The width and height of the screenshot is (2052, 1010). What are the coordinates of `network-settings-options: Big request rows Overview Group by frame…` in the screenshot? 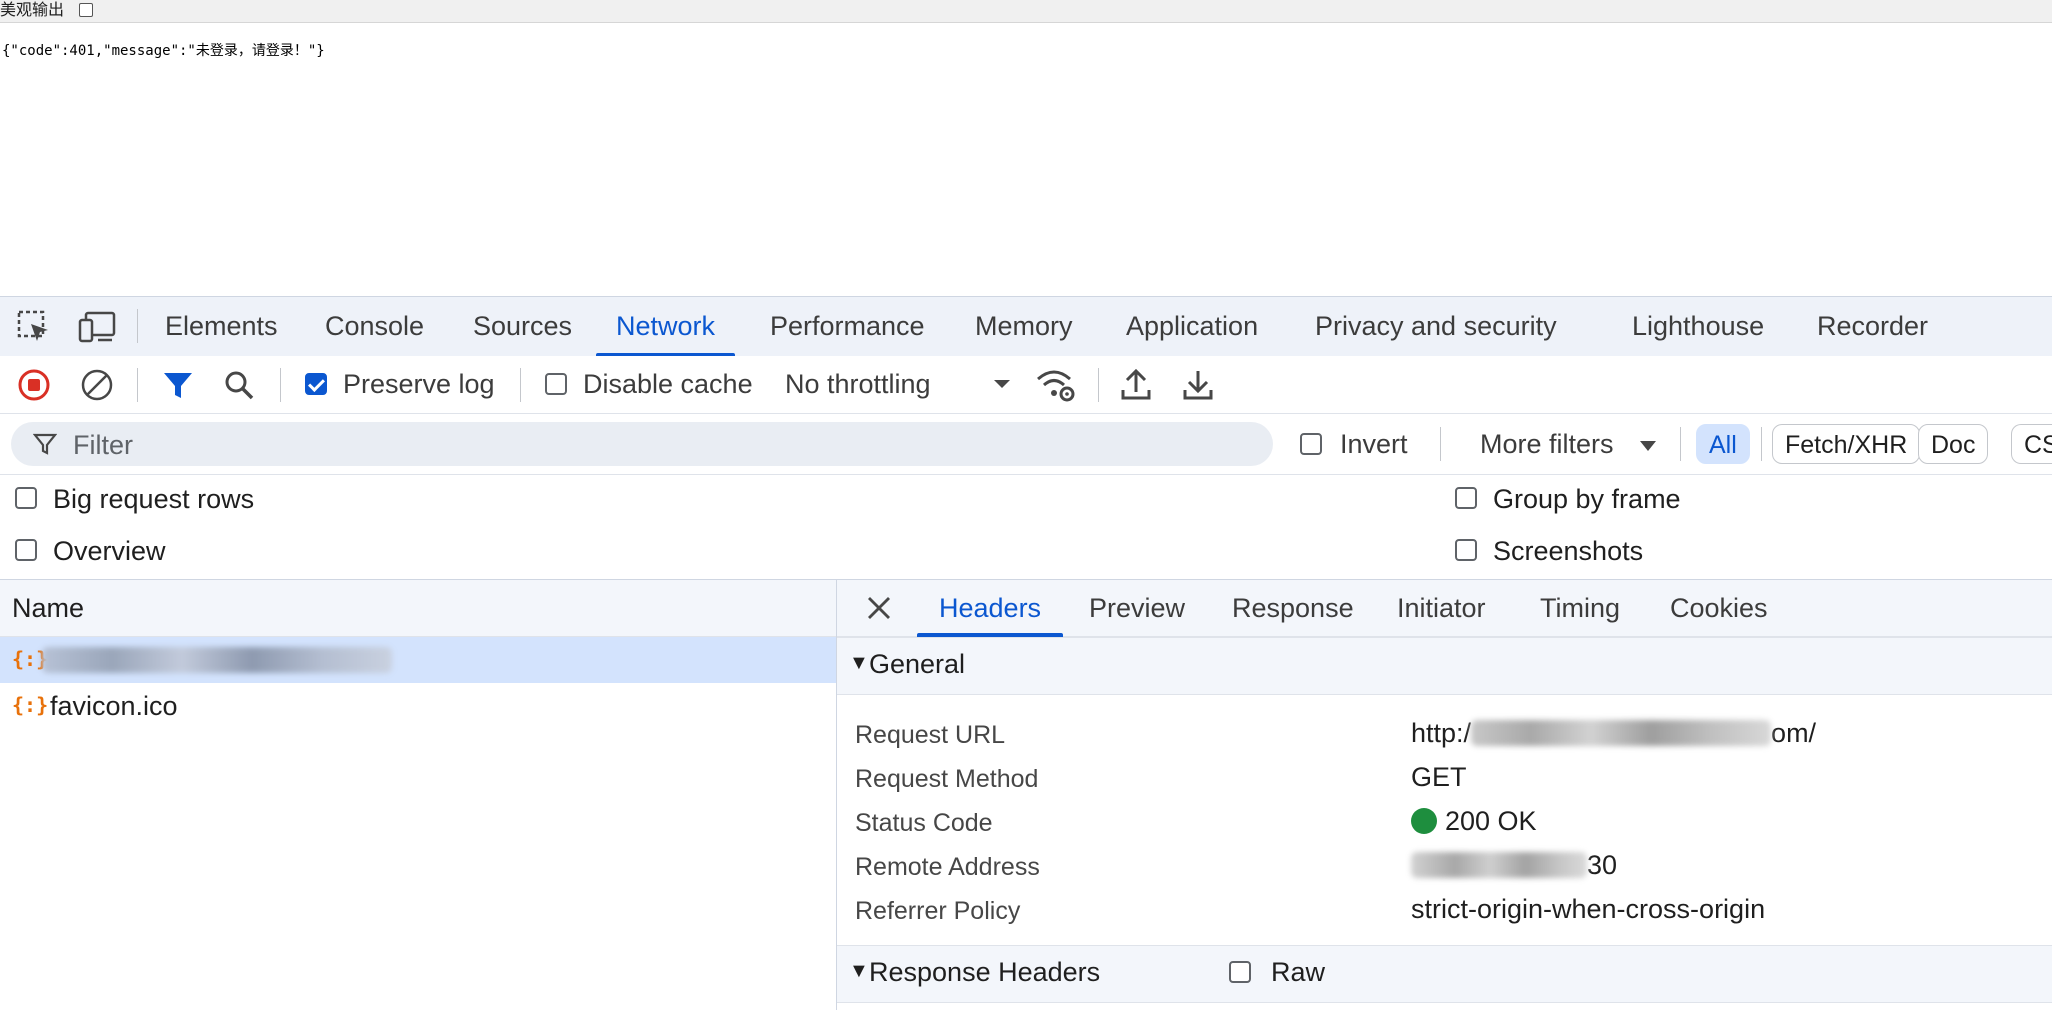 It's located at (1026, 527).